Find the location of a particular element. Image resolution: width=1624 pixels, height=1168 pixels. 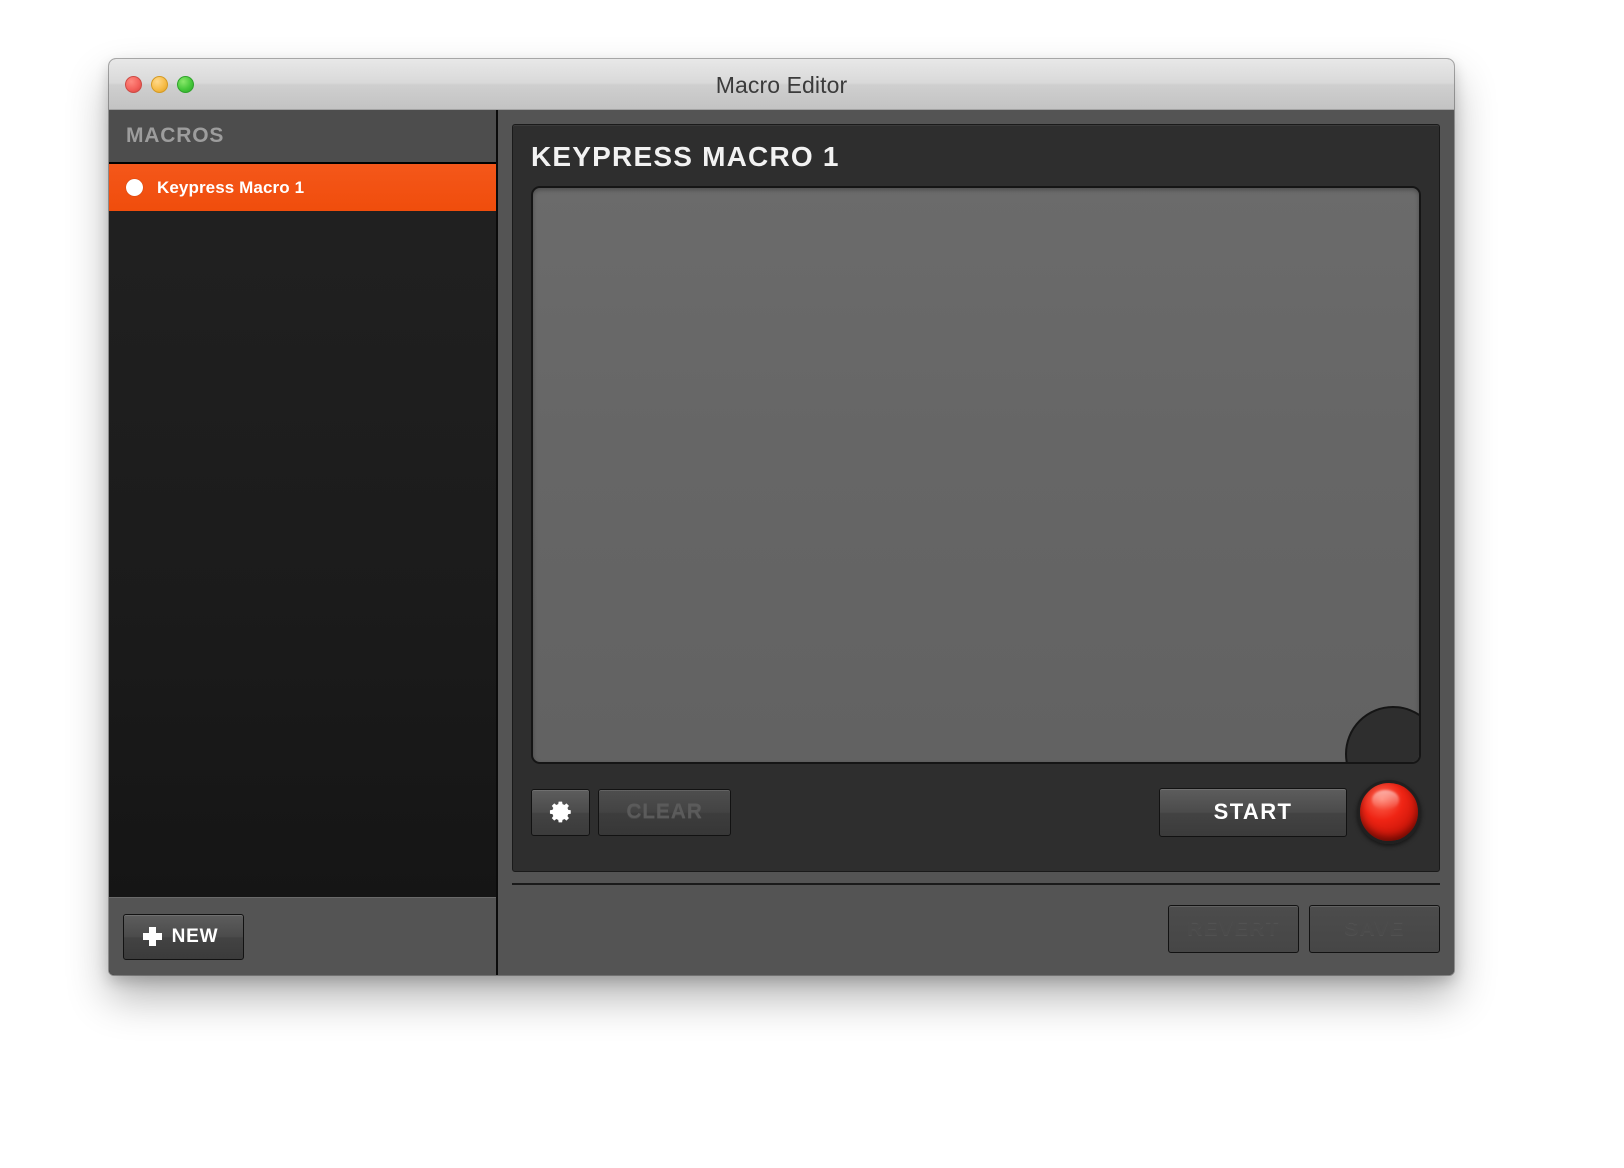

window-title: Macro Editor is located at coordinates (781, 85).